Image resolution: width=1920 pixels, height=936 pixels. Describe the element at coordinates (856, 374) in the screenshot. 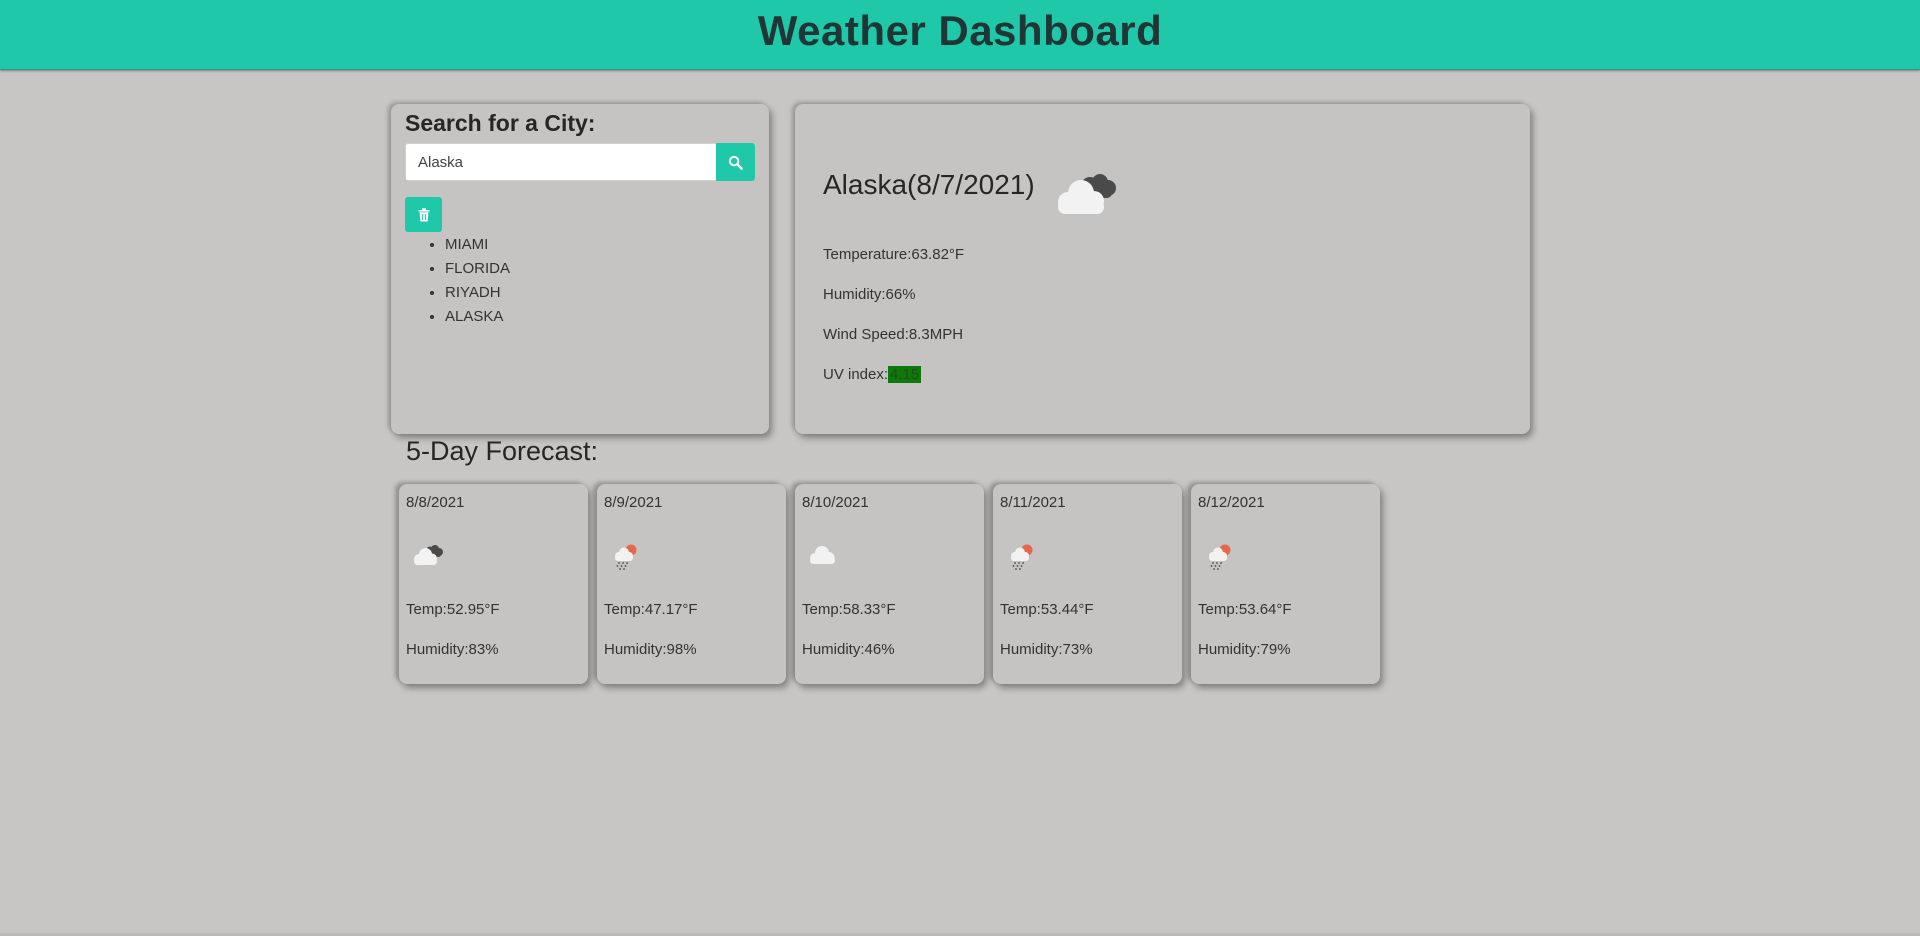

I see `uv-index-label: UV index:` at that location.